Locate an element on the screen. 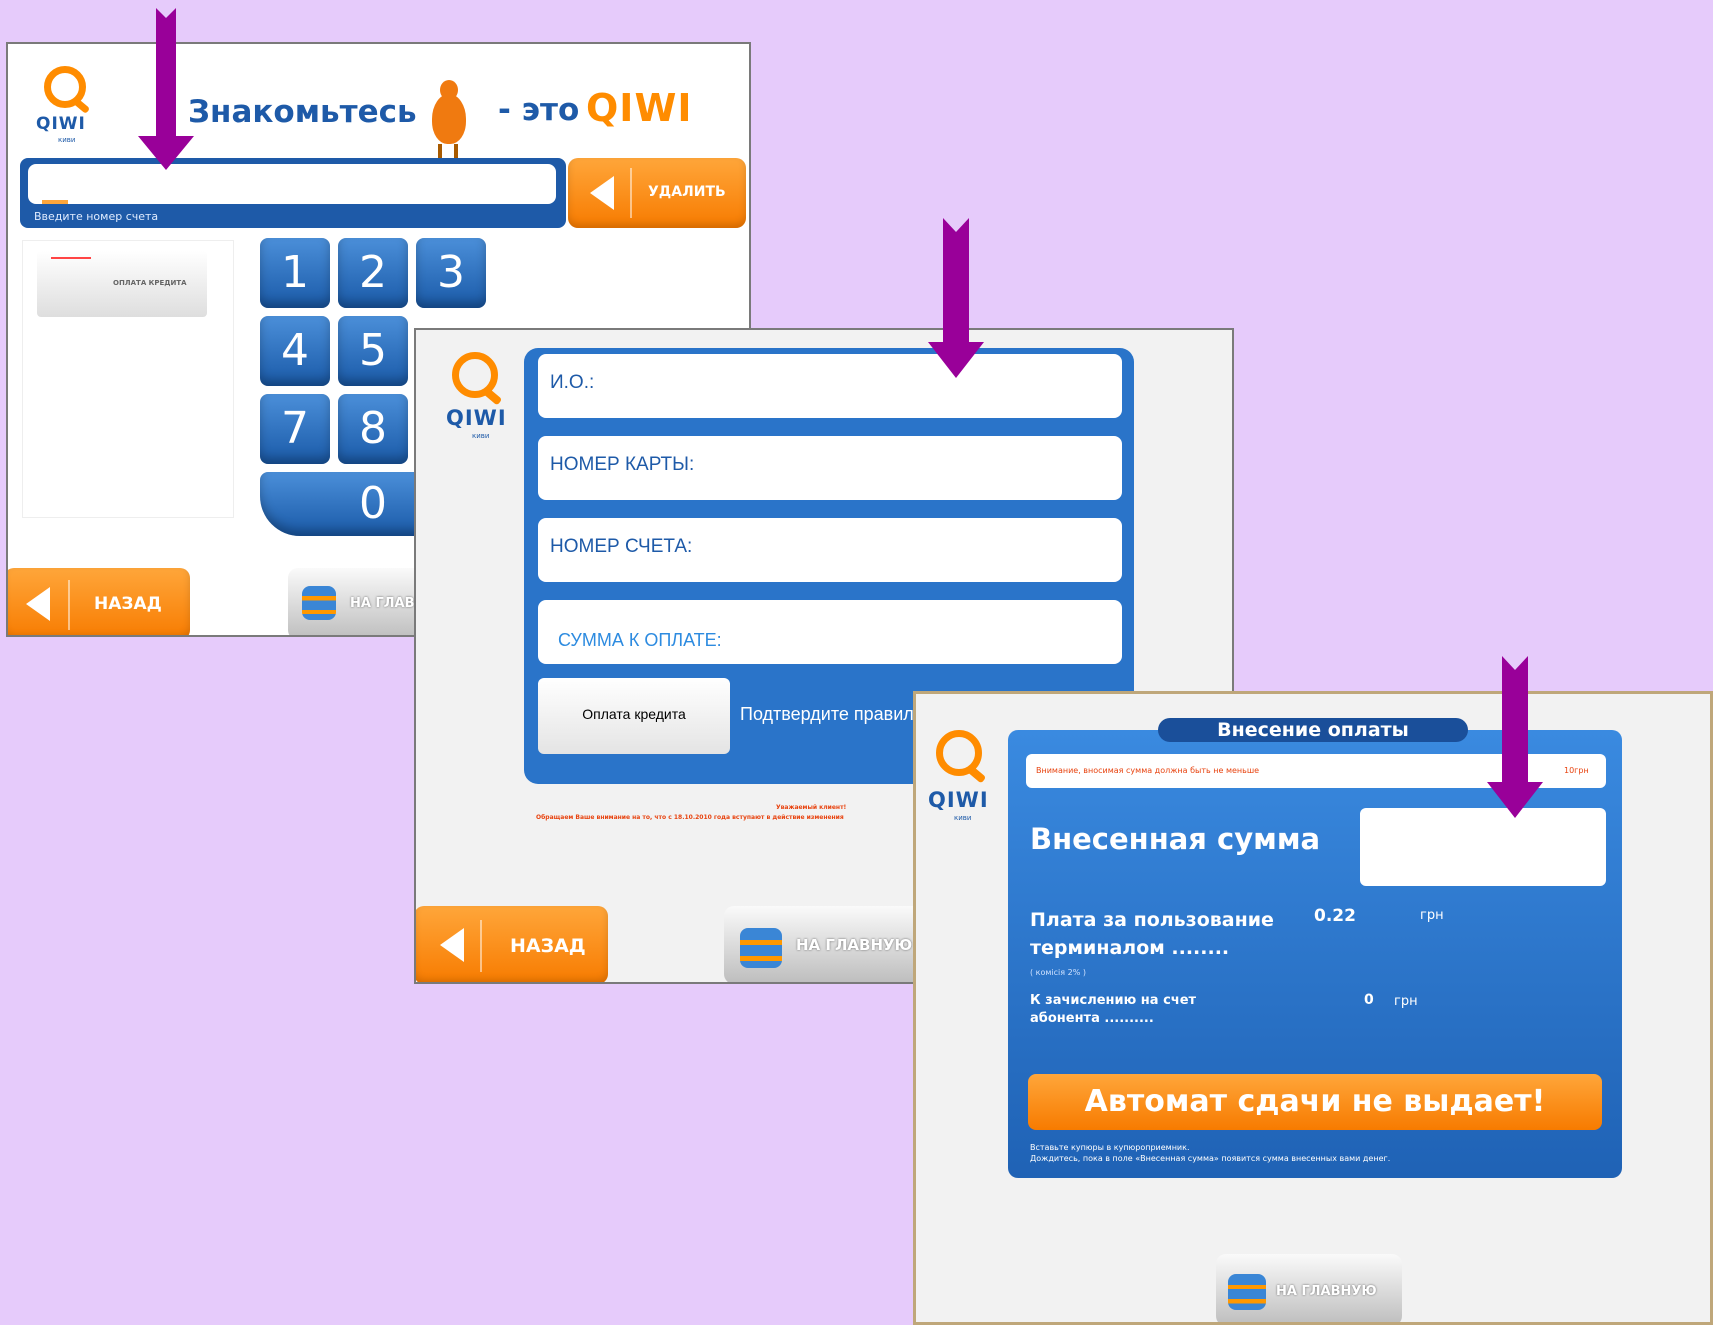  no-change-banner: Автомат сдачи не выдает! is located at coordinates (1315, 1102).